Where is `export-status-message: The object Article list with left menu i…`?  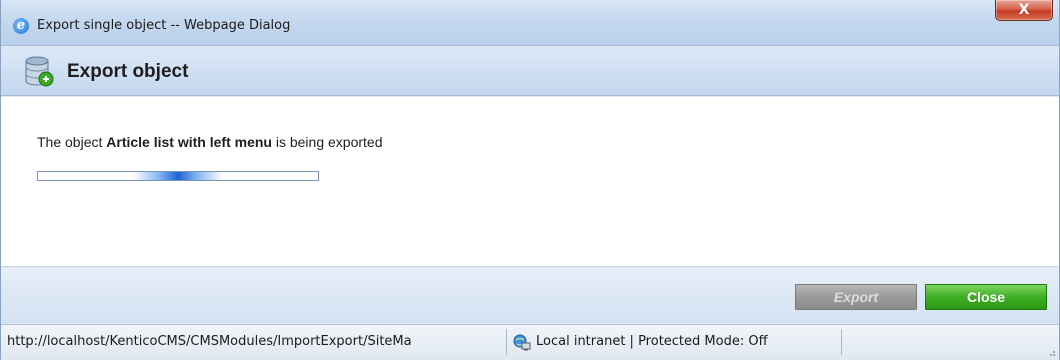
export-status-message: The object Article list with left menu i… is located at coordinates (210, 142).